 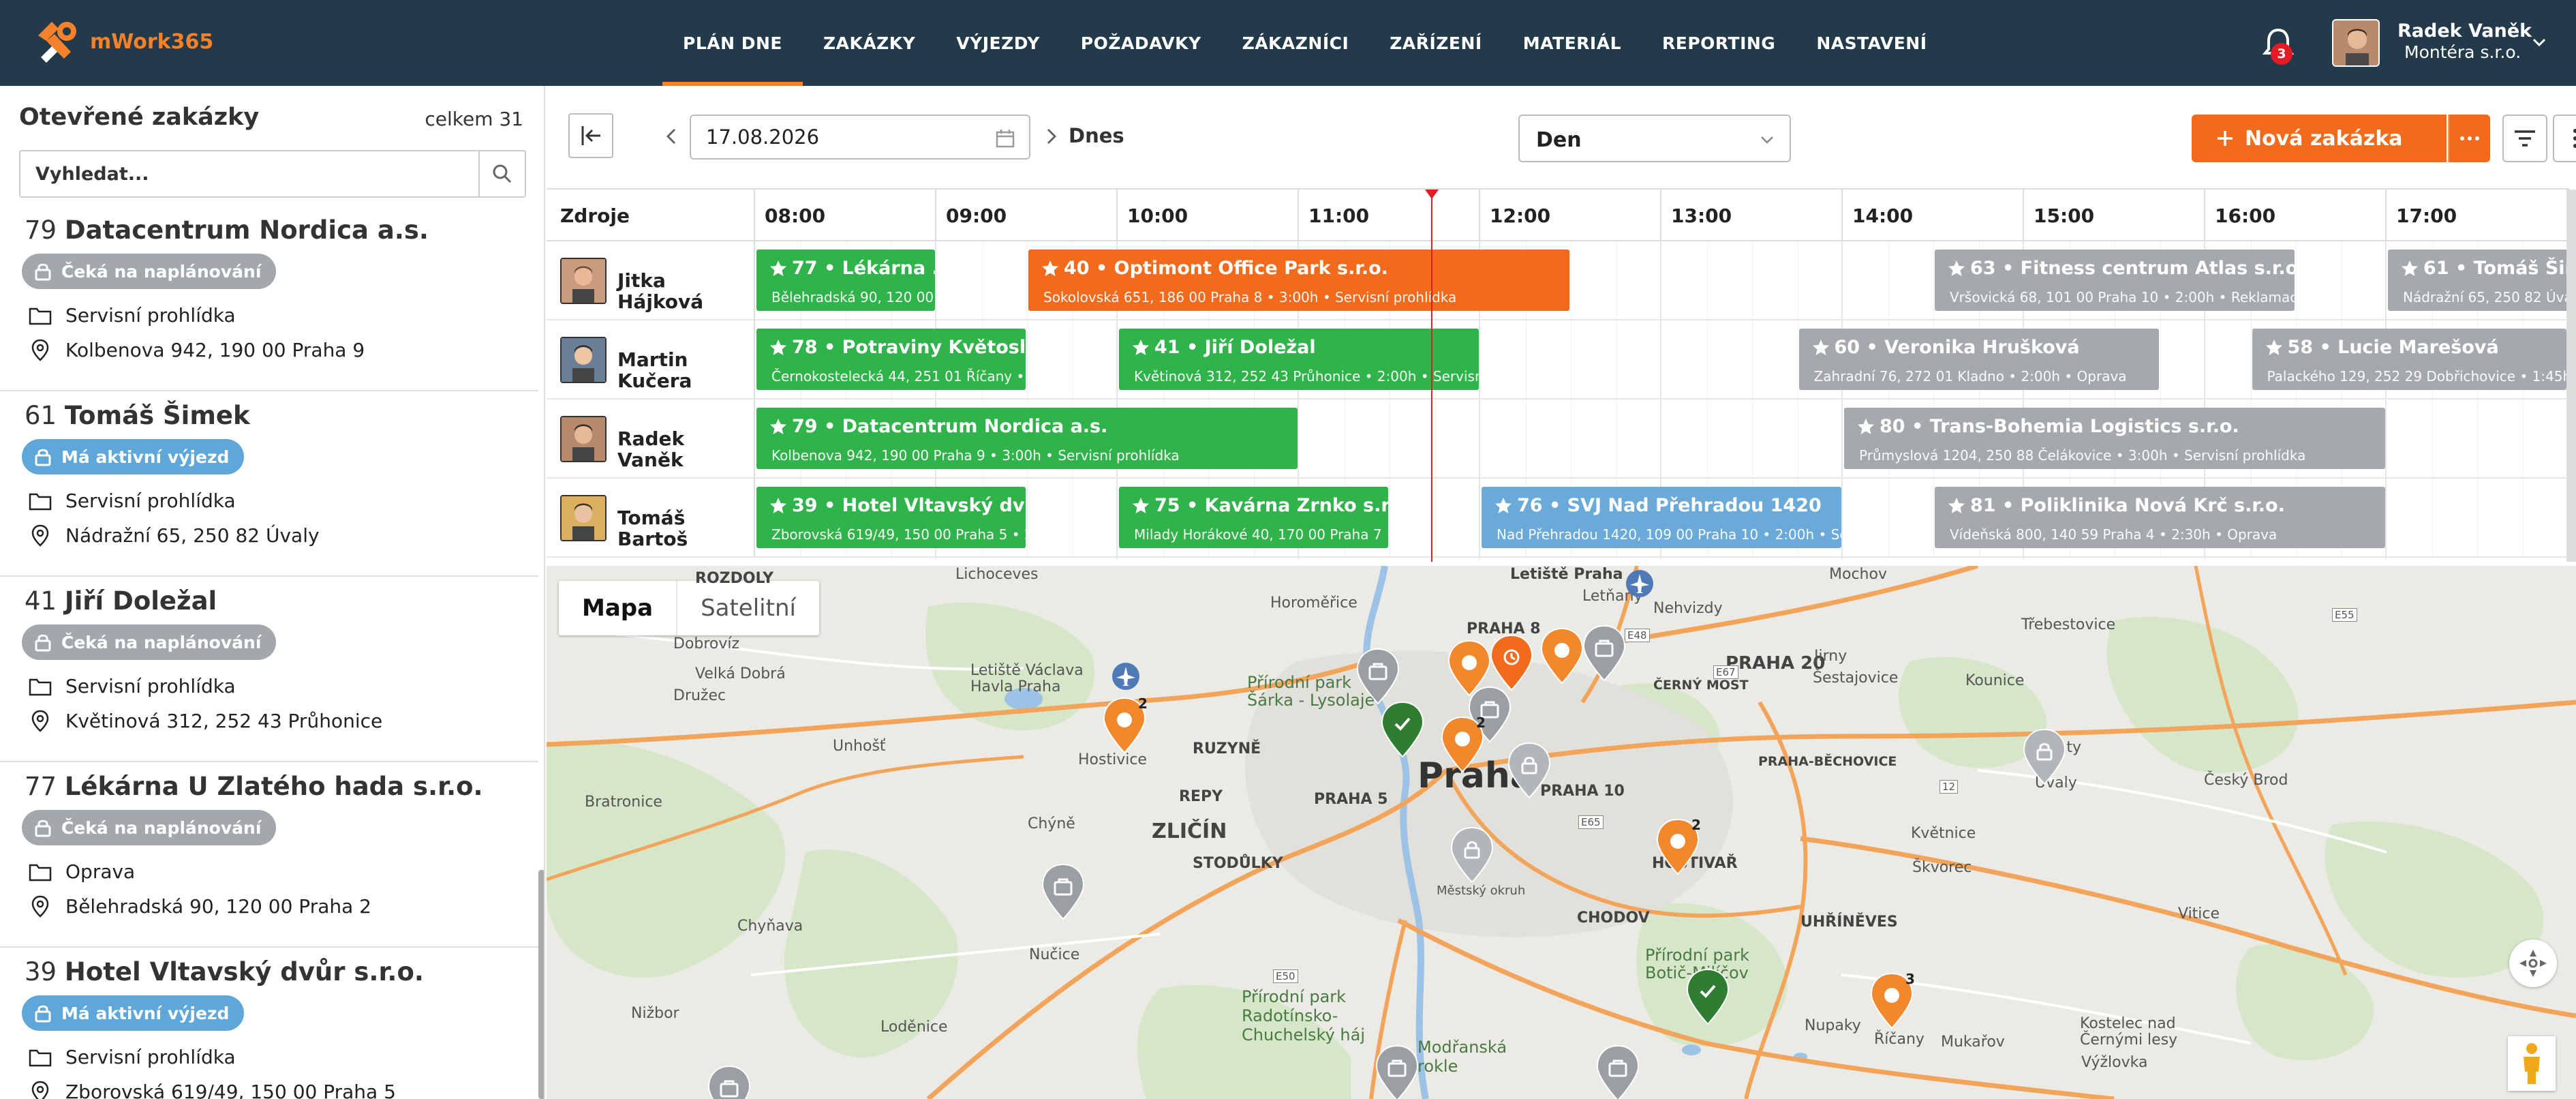 I want to click on scheduler-scrollbar, so click(x=2571, y=376).